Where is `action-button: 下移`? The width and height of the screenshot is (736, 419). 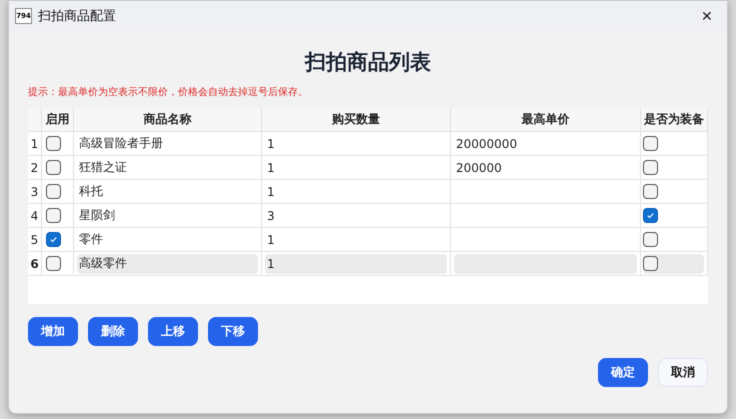
action-button: 下移 is located at coordinates (233, 331).